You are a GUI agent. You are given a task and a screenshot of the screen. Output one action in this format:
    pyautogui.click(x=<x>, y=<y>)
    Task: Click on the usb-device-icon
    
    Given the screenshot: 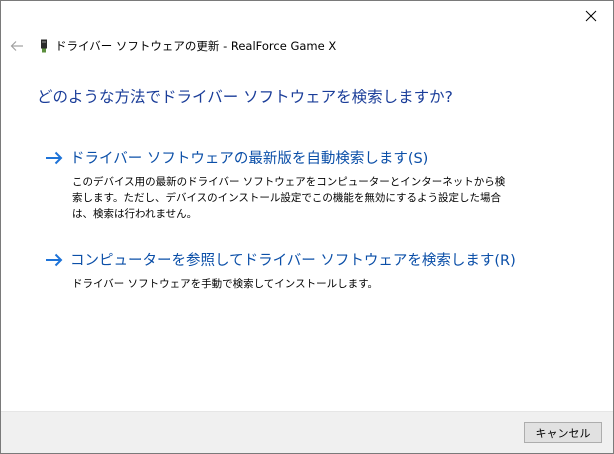 What is the action you would take?
    pyautogui.click(x=44, y=46)
    